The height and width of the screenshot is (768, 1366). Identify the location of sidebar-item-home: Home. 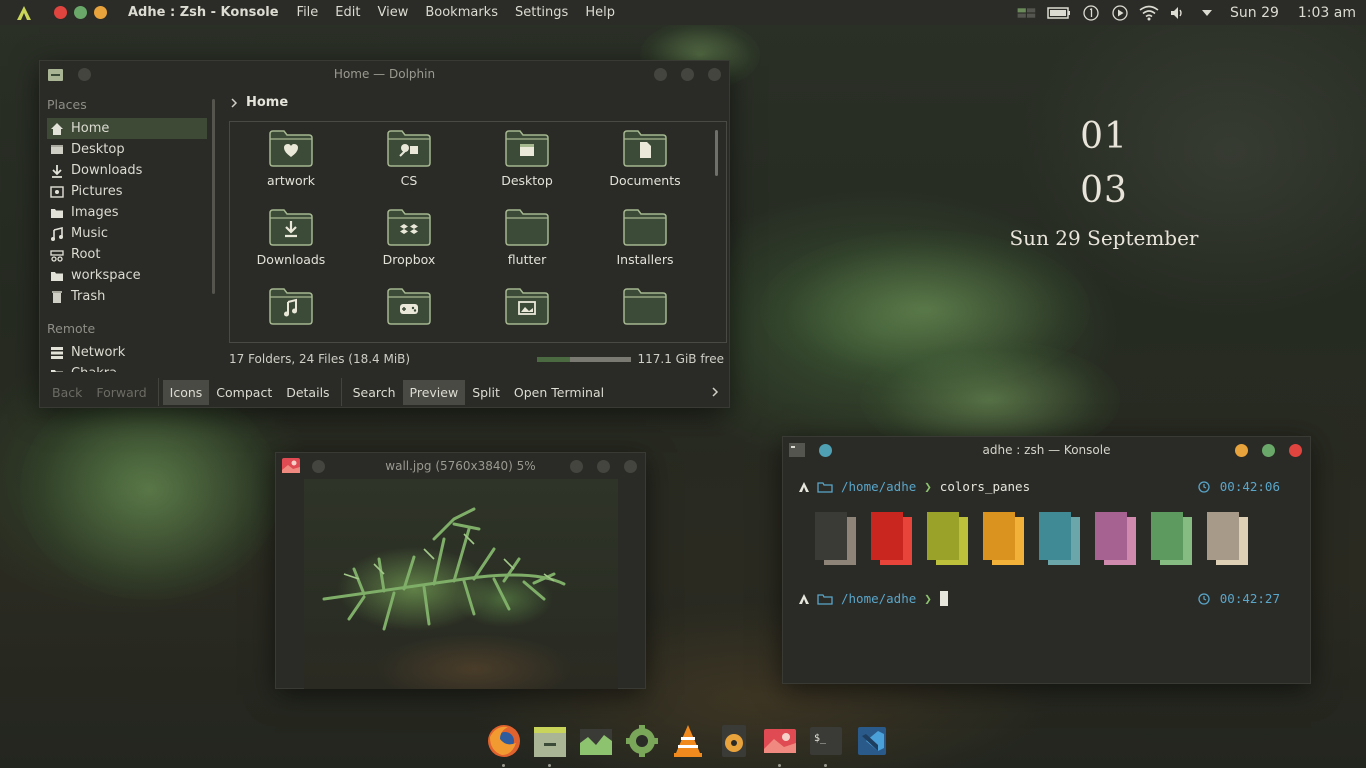
(127, 128).